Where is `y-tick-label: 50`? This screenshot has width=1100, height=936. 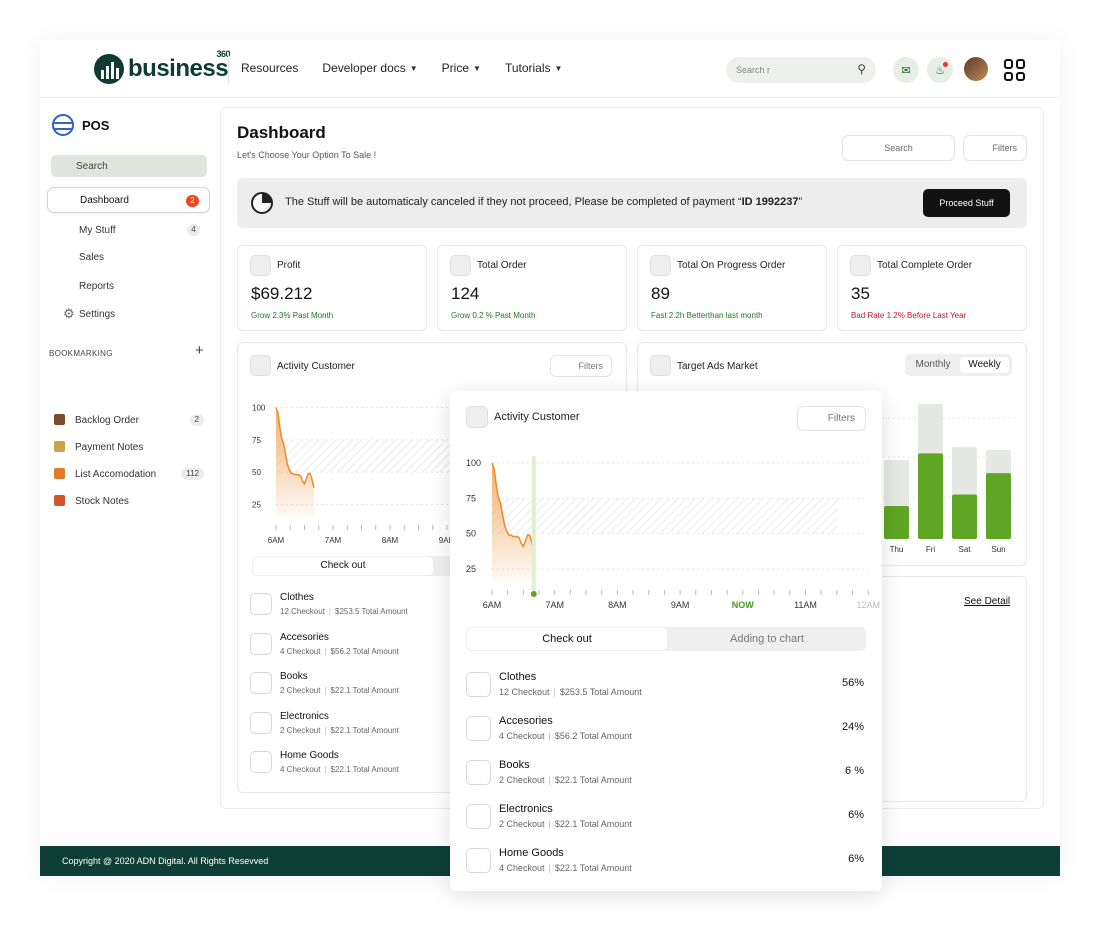
y-tick-label: 50 is located at coordinates (471, 534).